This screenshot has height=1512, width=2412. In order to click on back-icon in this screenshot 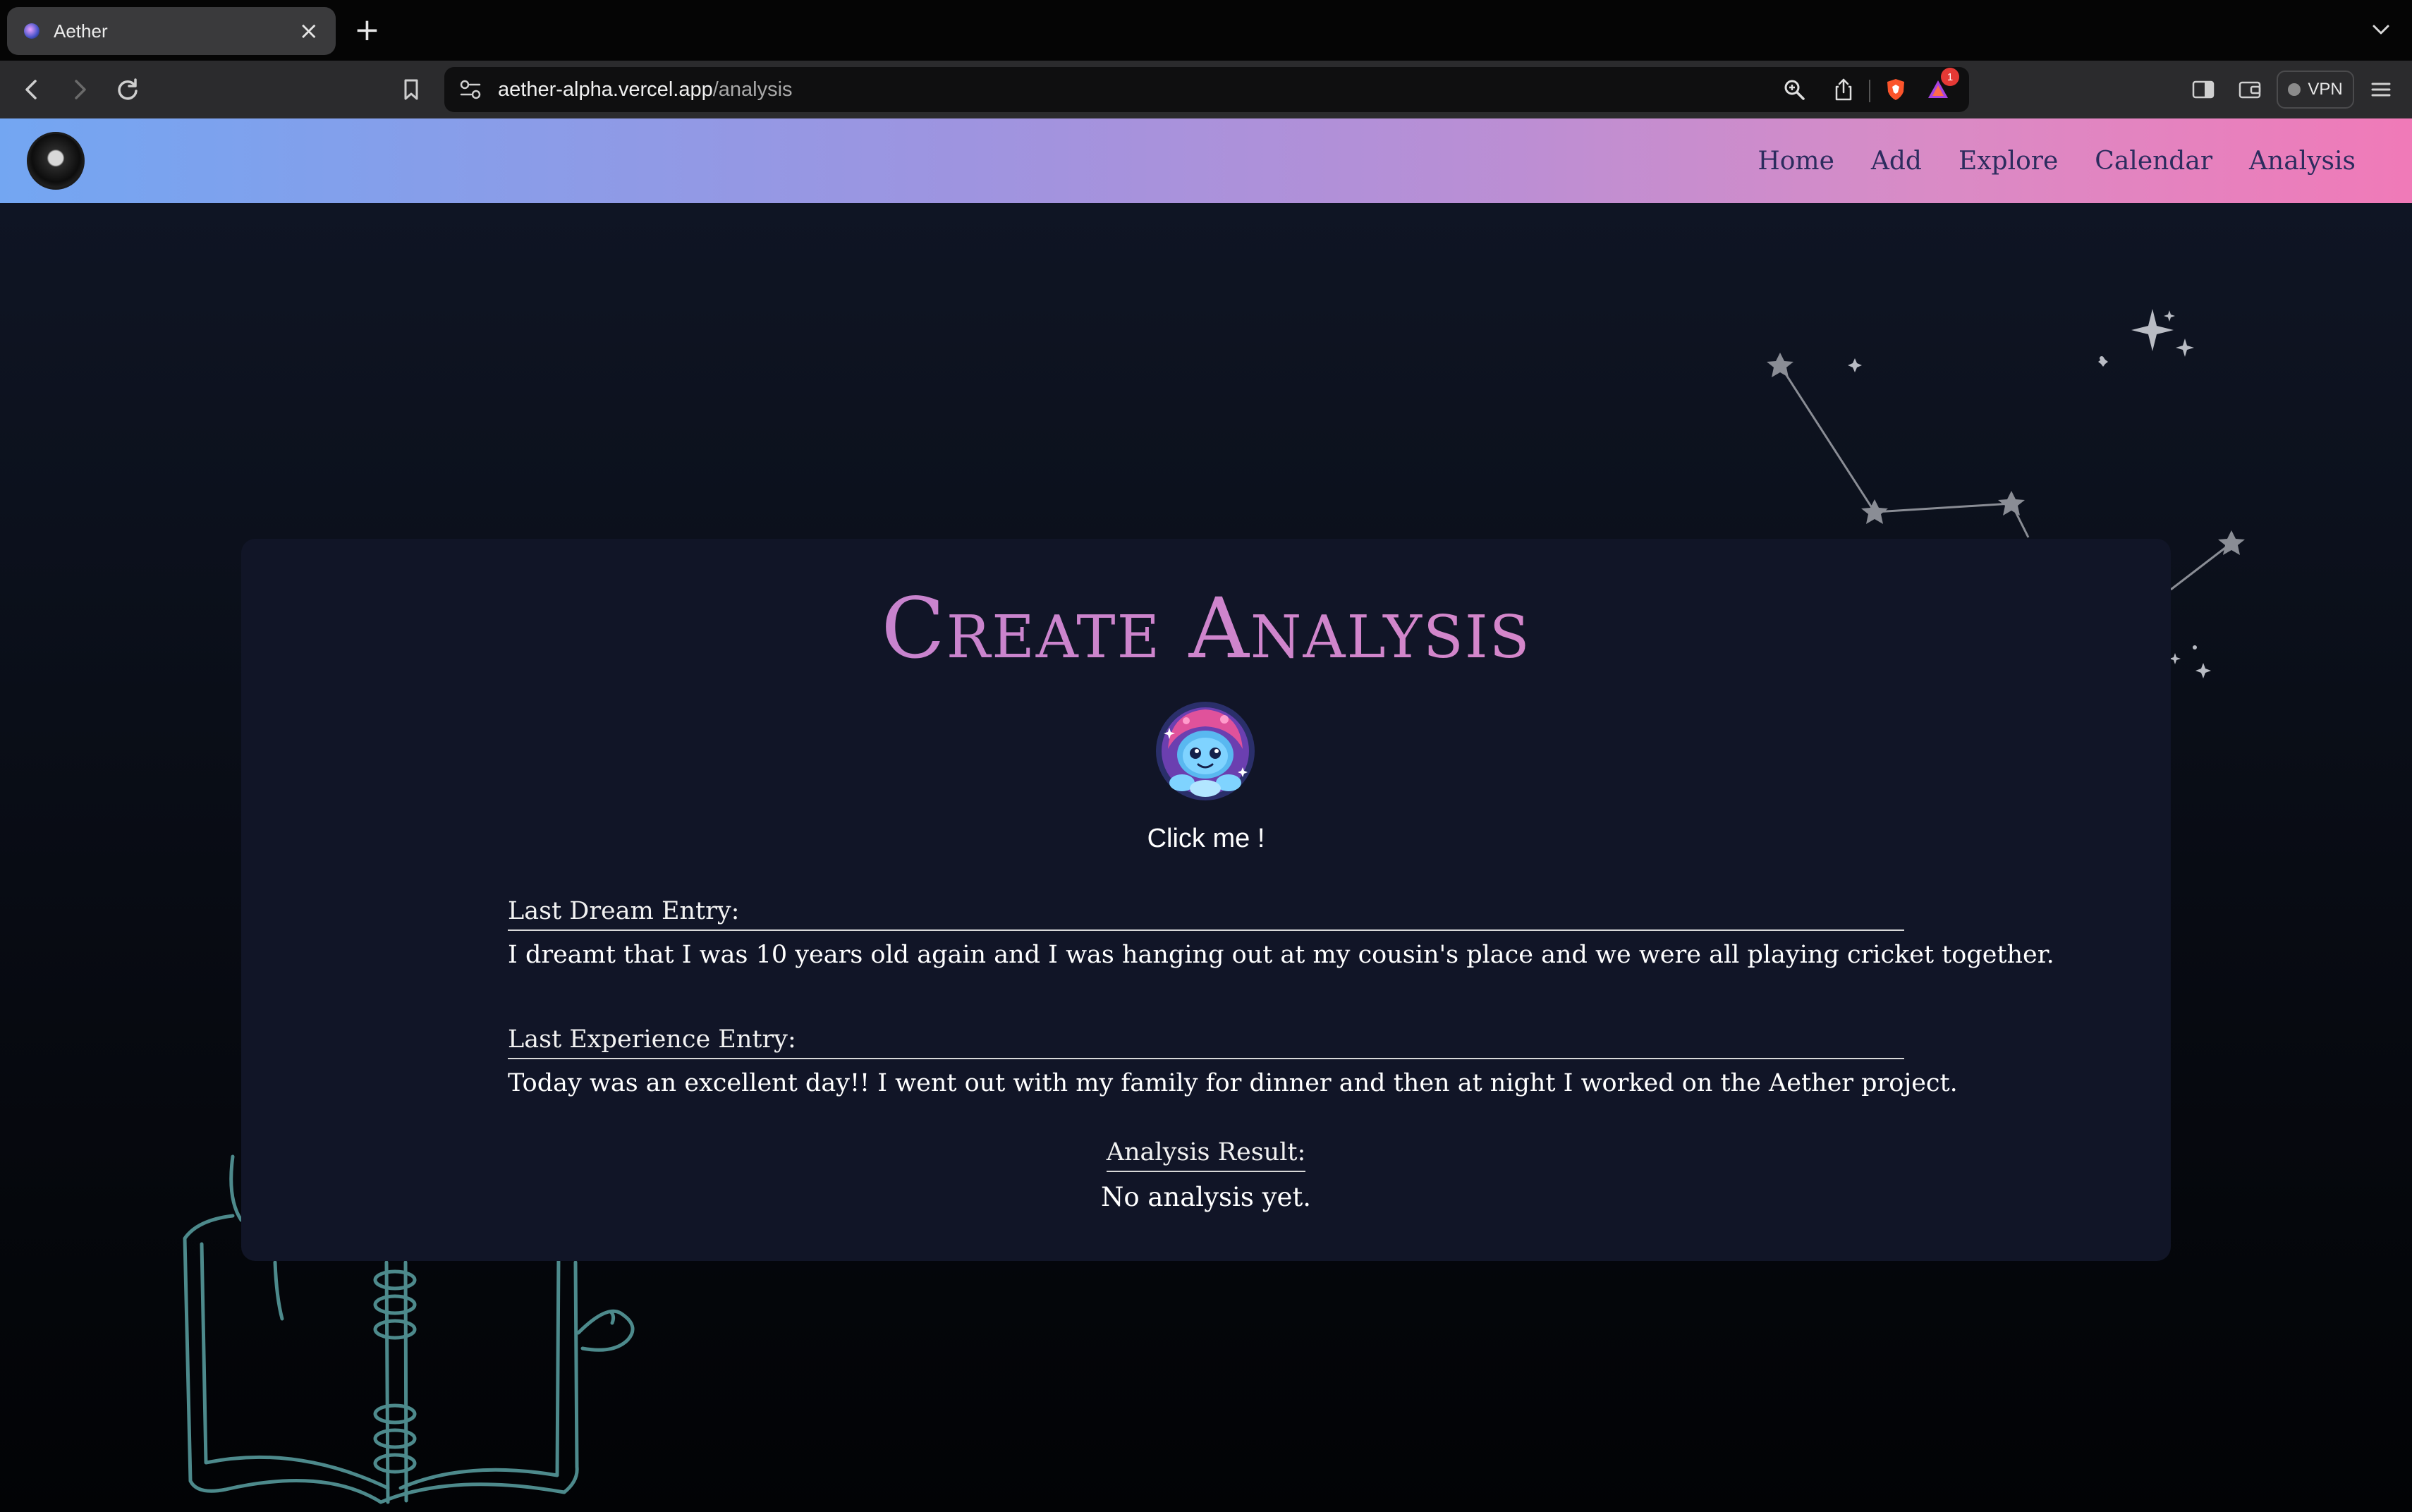, I will do `click(32, 89)`.